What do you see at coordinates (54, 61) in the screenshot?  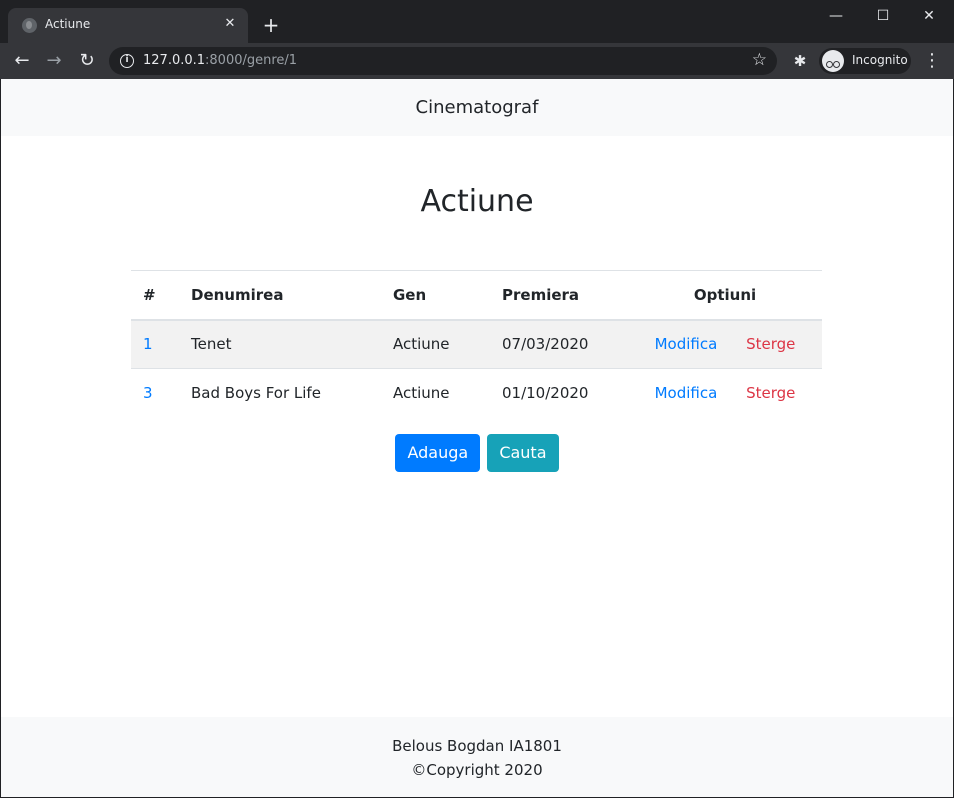 I see `forward-icon: →` at bounding box center [54, 61].